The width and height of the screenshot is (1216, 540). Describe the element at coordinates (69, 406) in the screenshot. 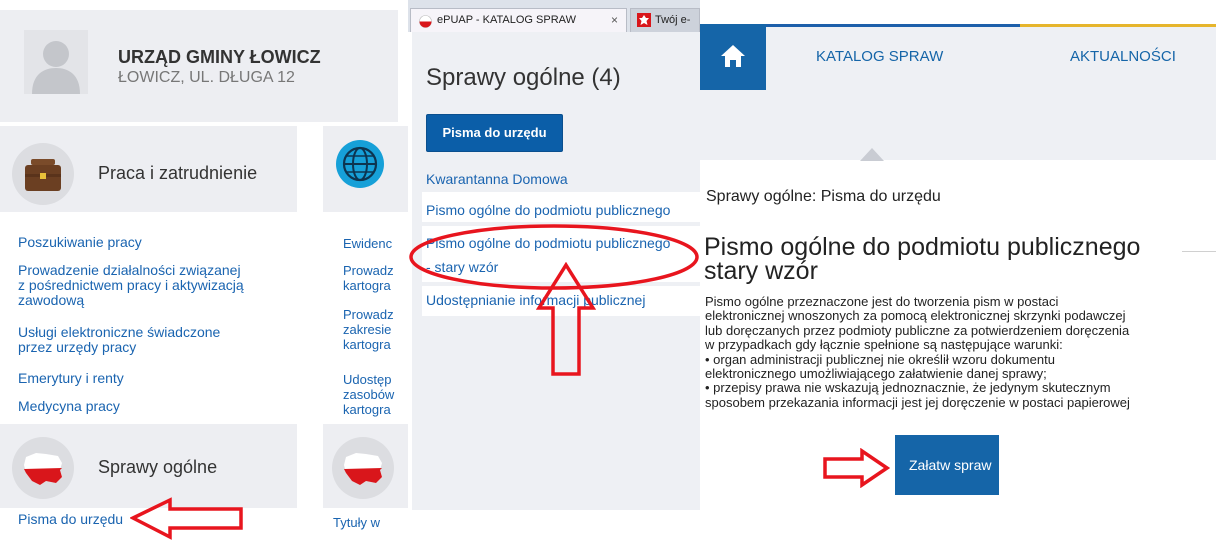

I see `link-occupational-medicine: Medycyna pracy` at that location.